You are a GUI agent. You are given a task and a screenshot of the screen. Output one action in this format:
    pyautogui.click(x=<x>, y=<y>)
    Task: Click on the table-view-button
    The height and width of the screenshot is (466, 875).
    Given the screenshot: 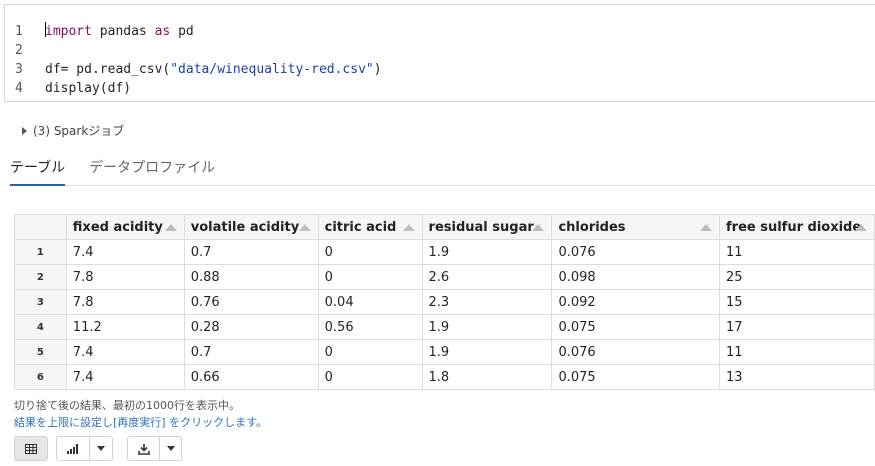 What is the action you would take?
    pyautogui.click(x=31, y=448)
    